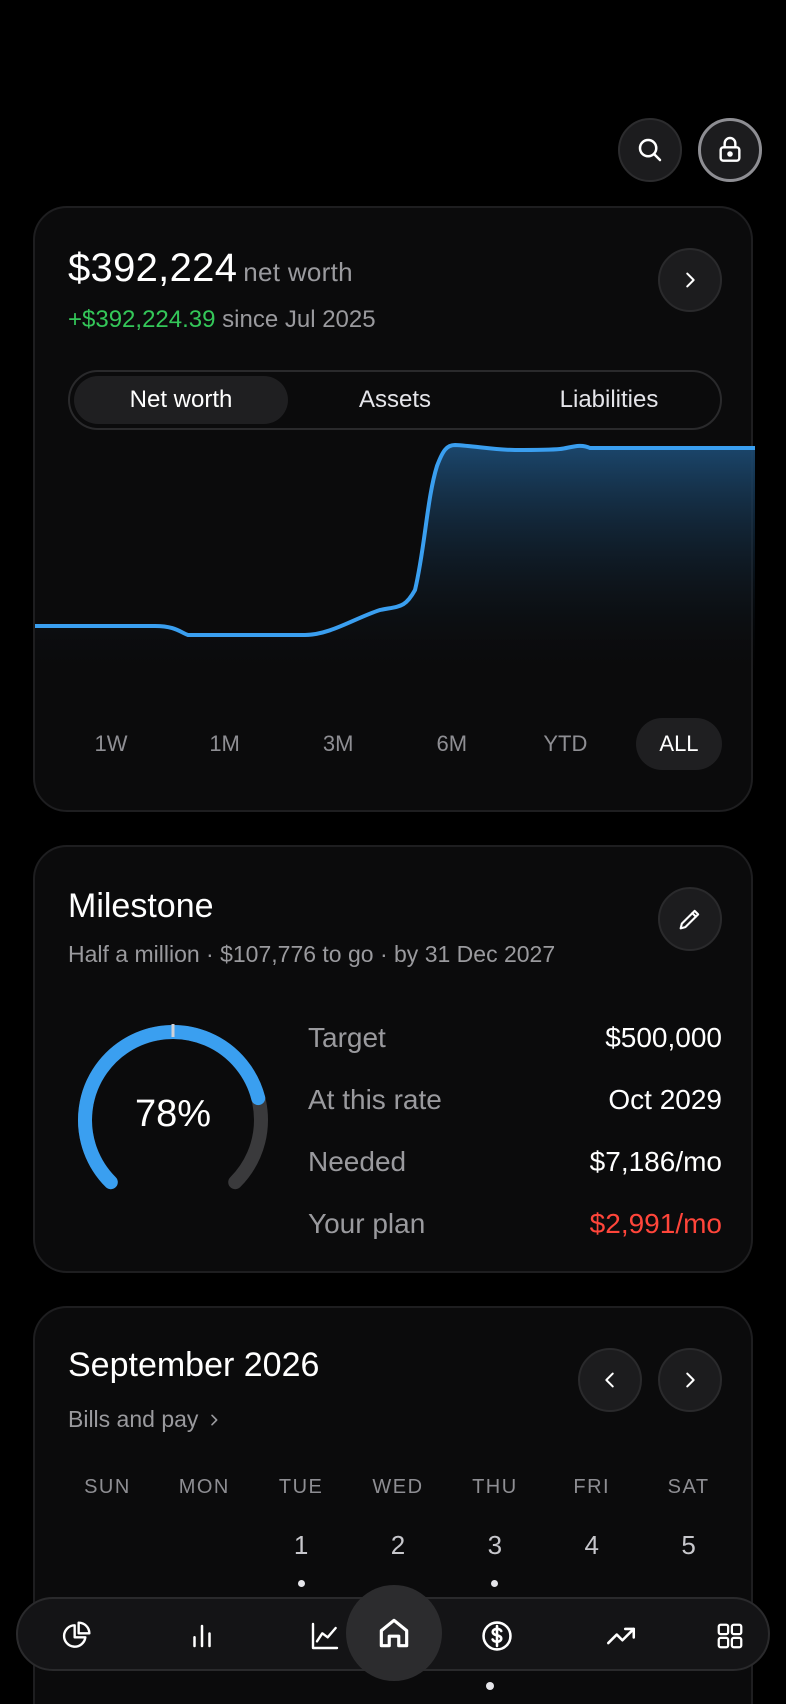  I want to click on grid-icon, so click(730, 1636).